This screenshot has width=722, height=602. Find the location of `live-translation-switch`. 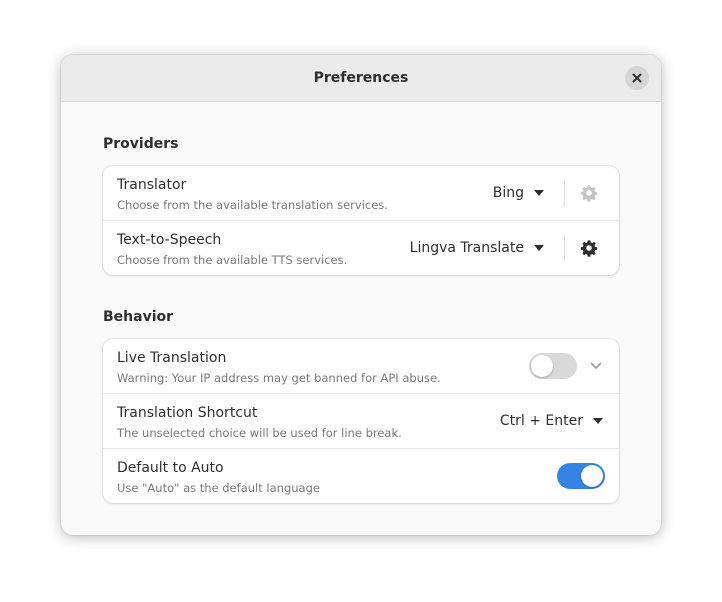

live-translation-switch is located at coordinates (553, 366).